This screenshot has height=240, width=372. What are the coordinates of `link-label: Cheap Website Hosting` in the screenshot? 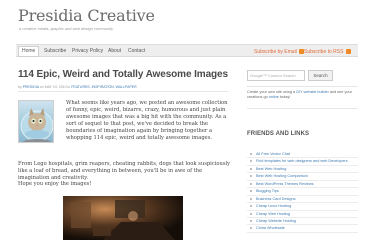 It's located at (276, 220).